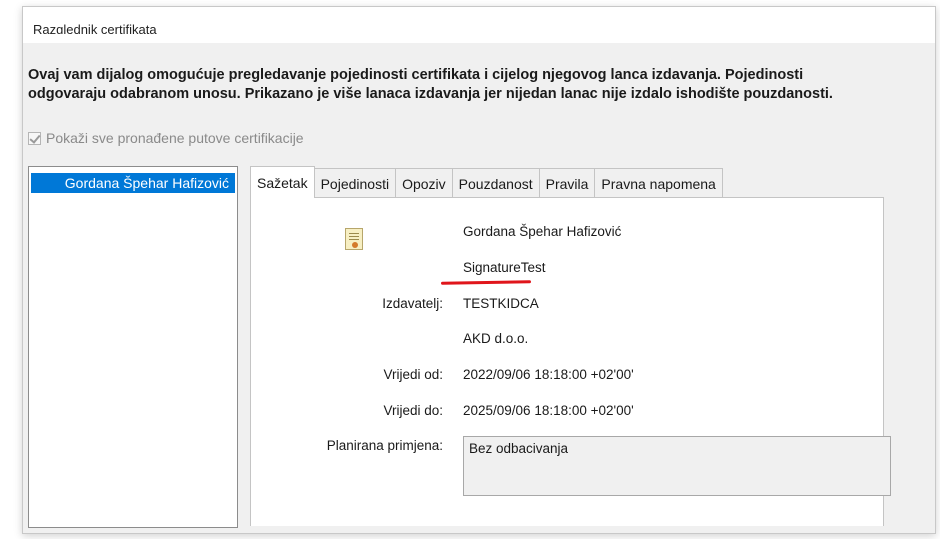  I want to click on intended-usage-field: Bez odbacivanja, so click(677, 466).